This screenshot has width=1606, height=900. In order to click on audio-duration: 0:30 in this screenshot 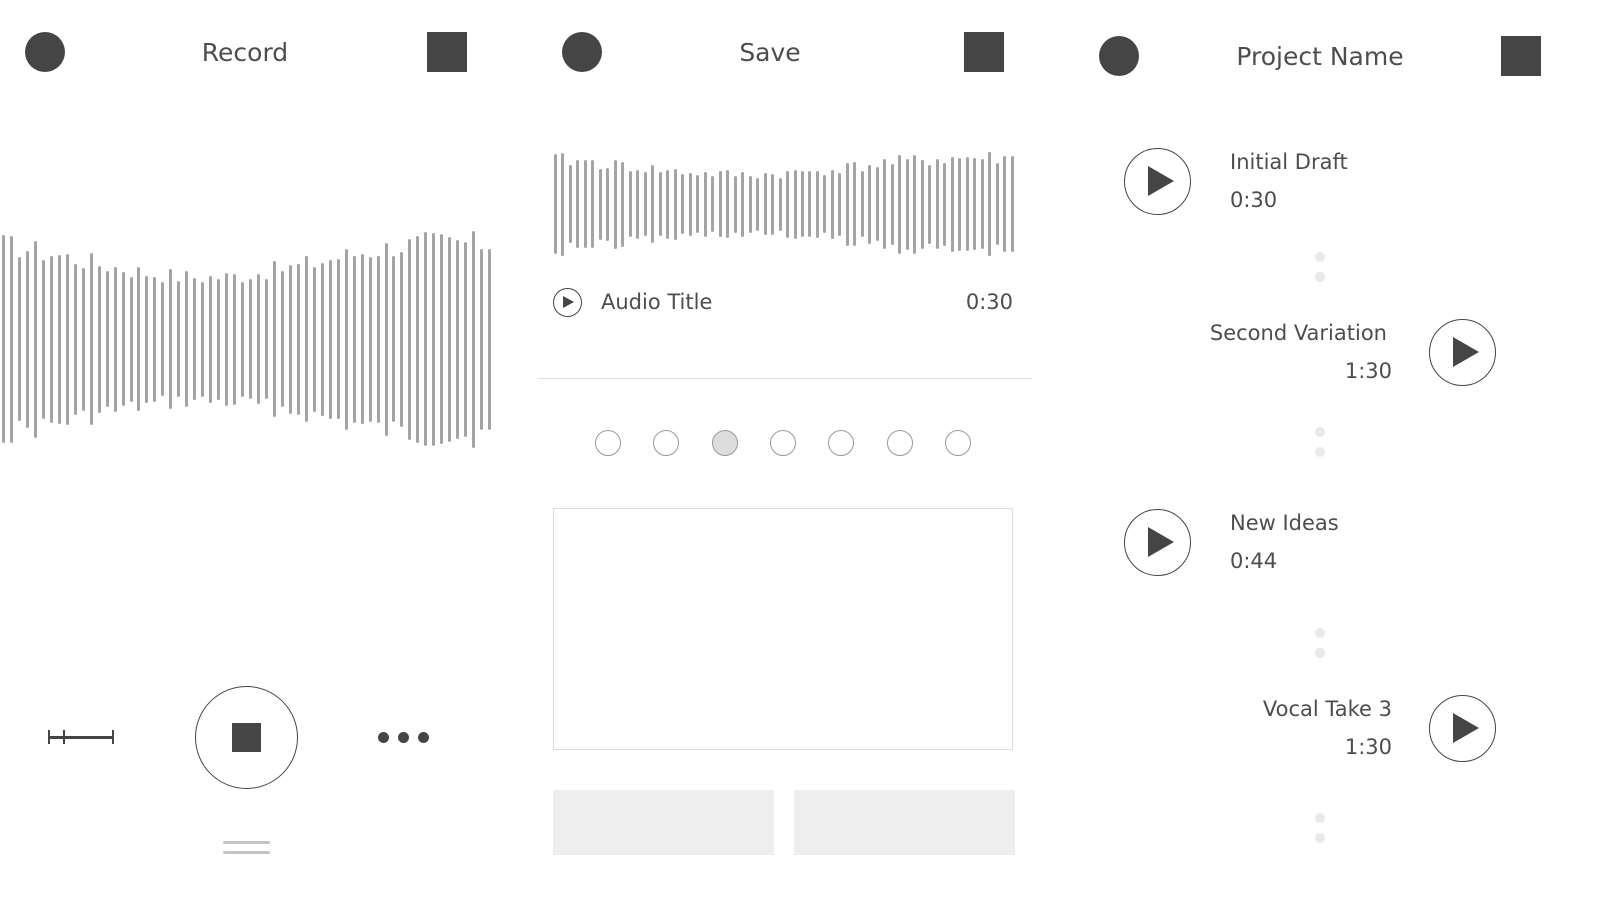, I will do `click(989, 302)`.